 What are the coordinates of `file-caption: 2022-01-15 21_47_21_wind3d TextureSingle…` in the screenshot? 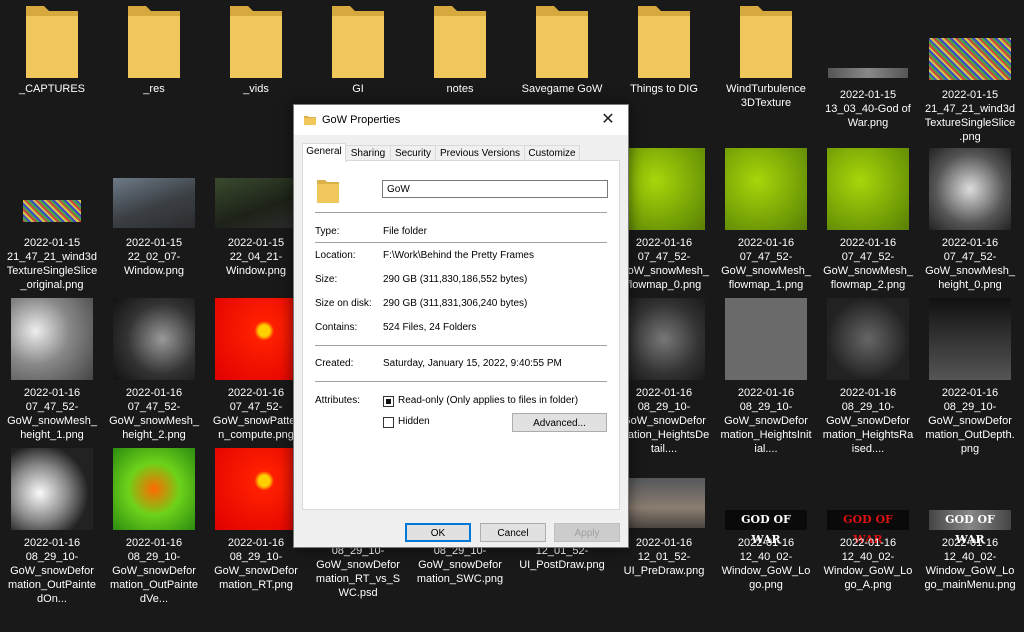 It's located at (52, 264).